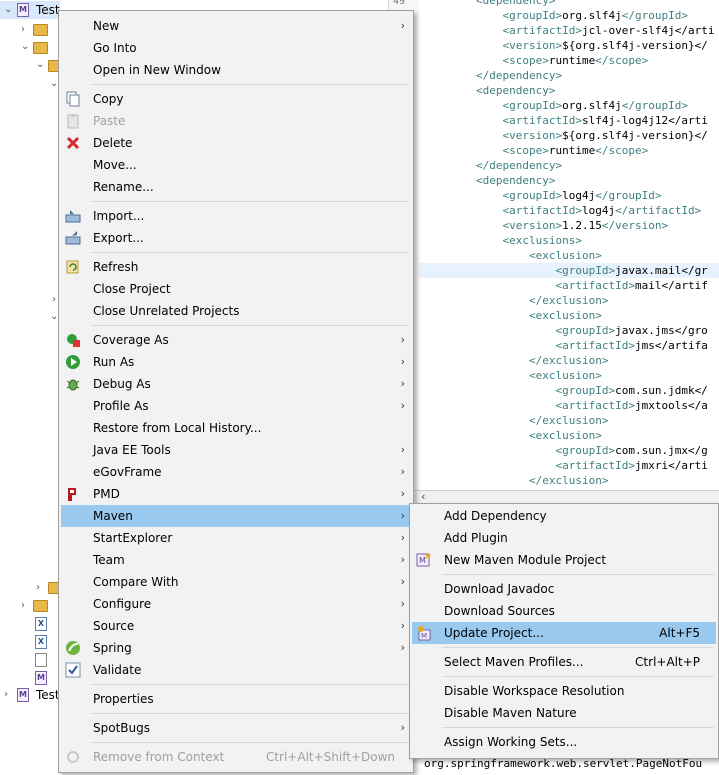 The height and width of the screenshot is (775, 719). What do you see at coordinates (236, 699) in the screenshot?
I see `menu-item-properties: Properties` at bounding box center [236, 699].